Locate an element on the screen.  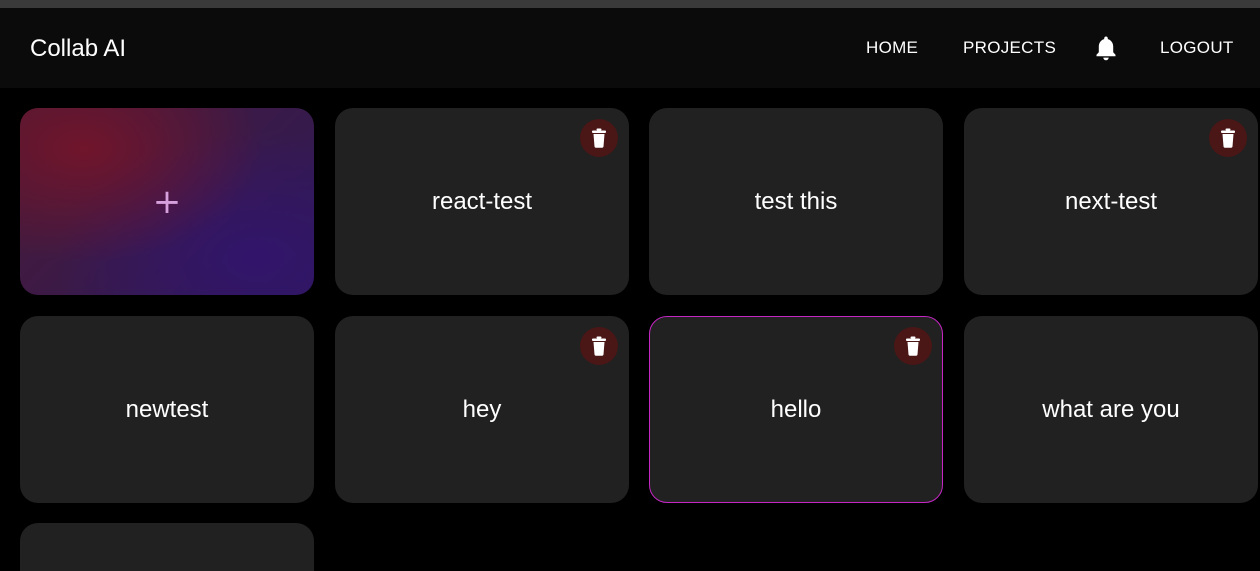
project-card: hey is located at coordinates (482, 409).